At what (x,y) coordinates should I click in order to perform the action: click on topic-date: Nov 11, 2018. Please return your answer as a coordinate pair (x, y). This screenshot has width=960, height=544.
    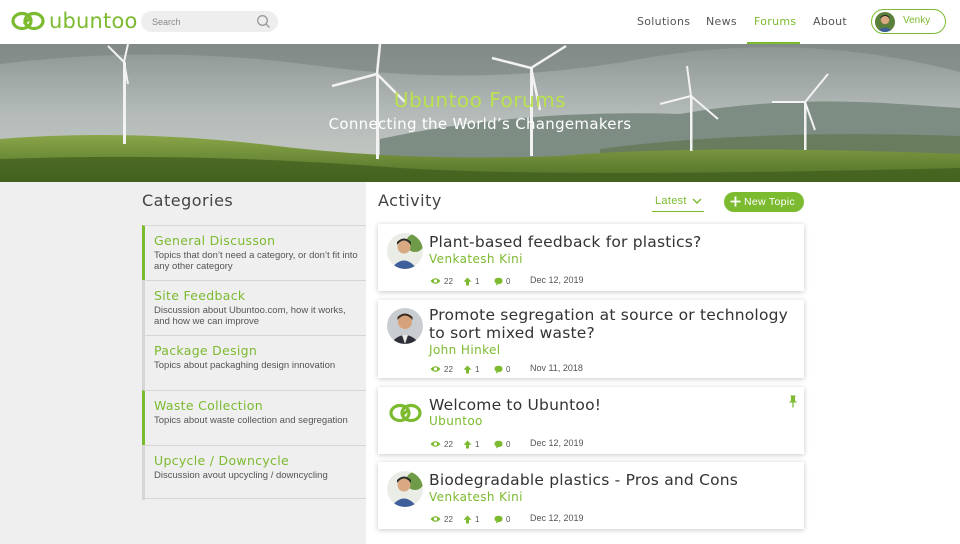
    Looking at the image, I should click on (556, 368).